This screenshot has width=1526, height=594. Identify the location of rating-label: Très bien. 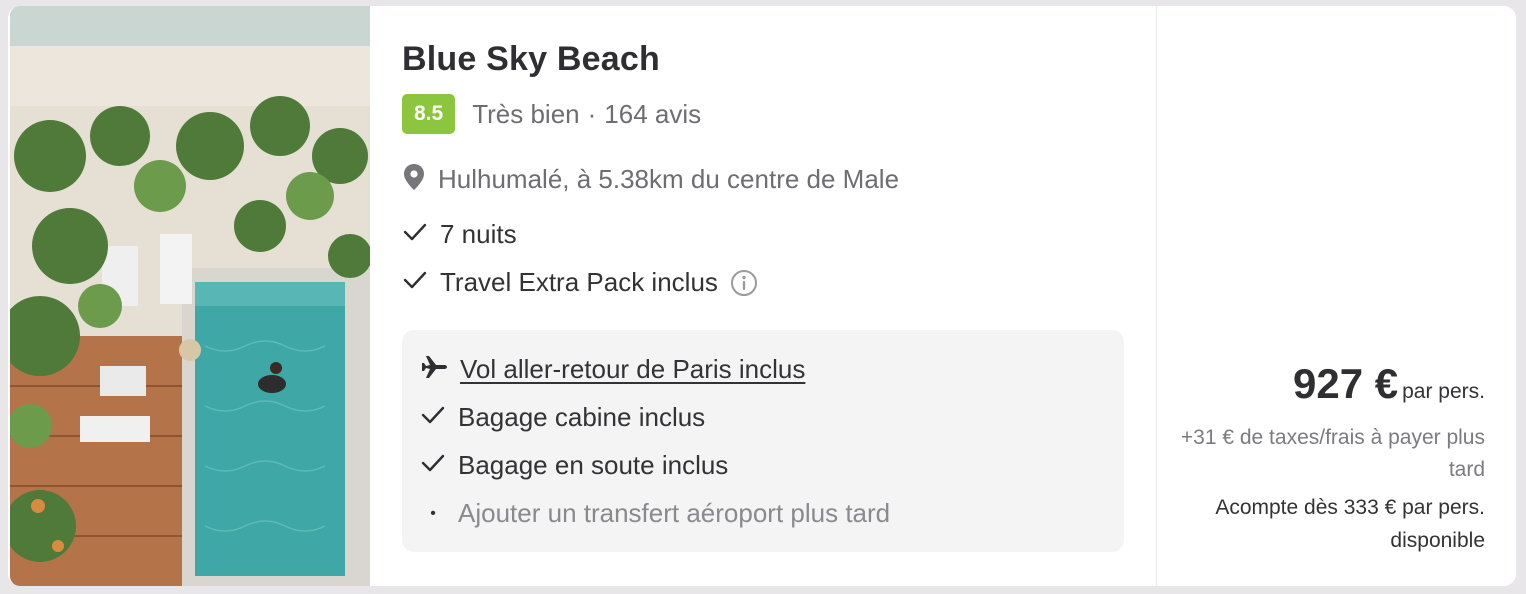
(526, 113).